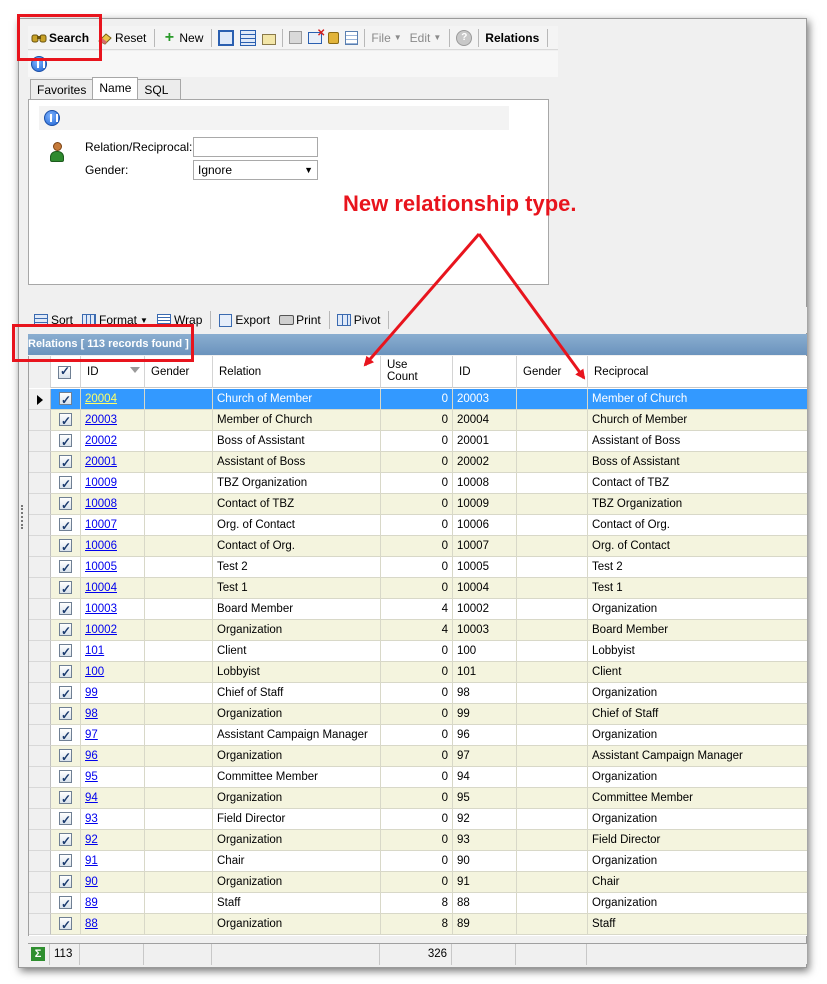 The width and height of the screenshot is (827, 984). I want to click on edit-menu: Edit ▼, so click(426, 38).